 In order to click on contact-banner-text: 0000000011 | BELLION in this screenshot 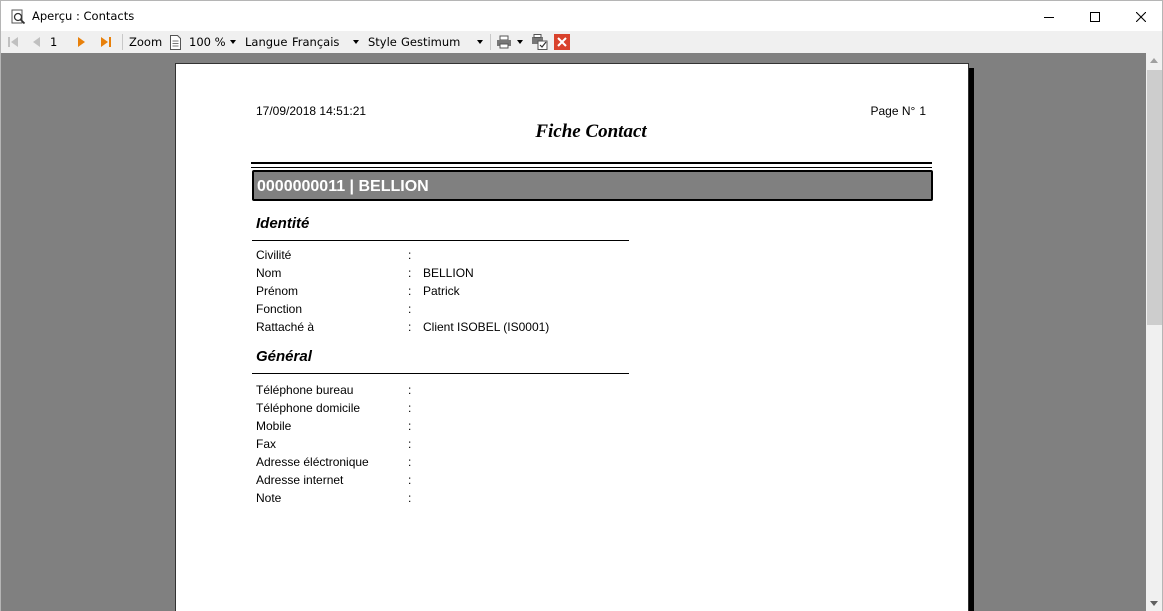, I will do `click(343, 186)`.